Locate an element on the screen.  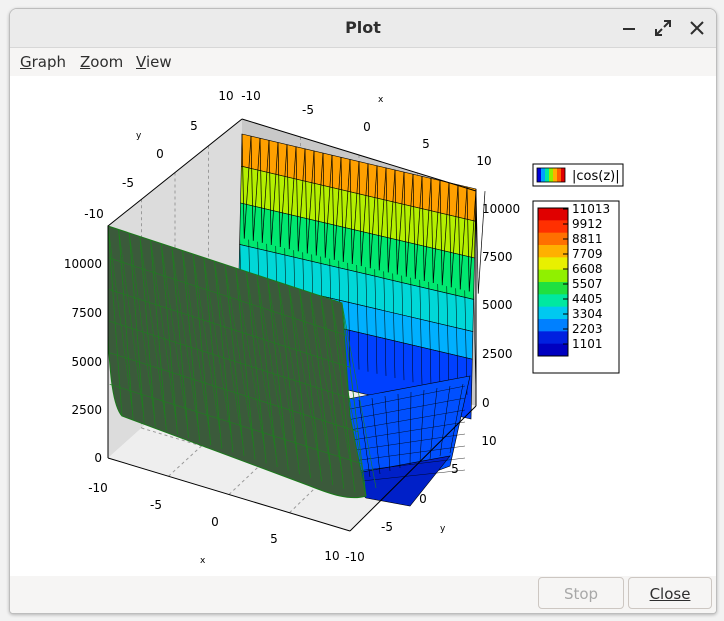
close-icon is located at coordinates (697, 28).